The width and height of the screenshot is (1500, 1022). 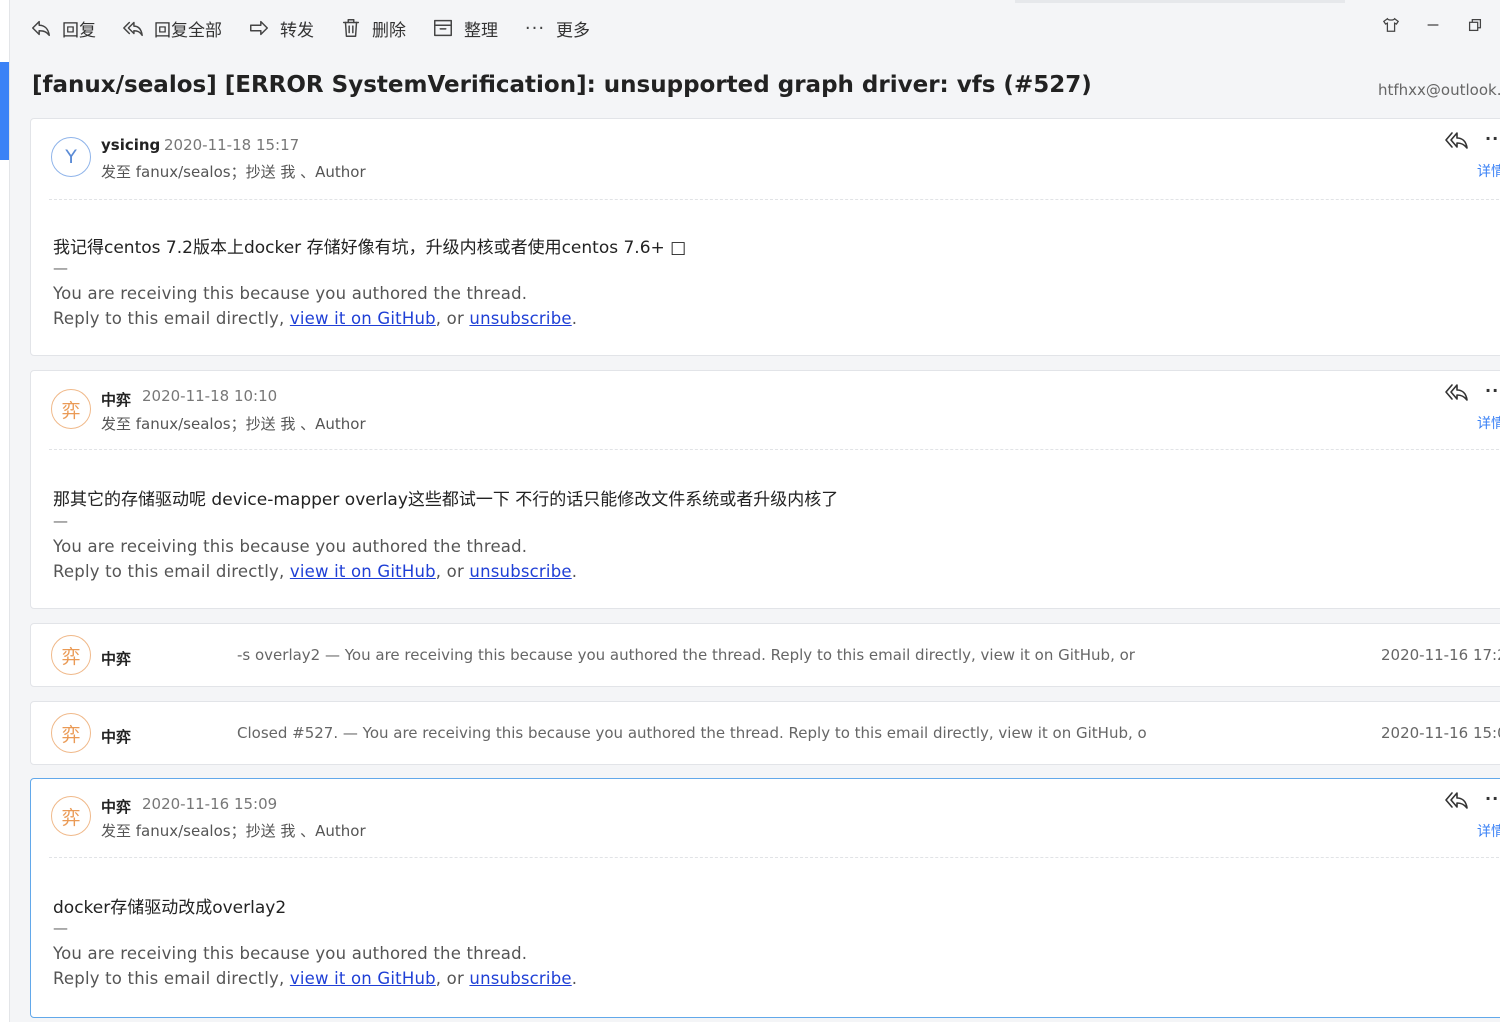 What do you see at coordinates (1440, 655) in the screenshot?
I see `message-date: 2020-11-16 17:27` at bounding box center [1440, 655].